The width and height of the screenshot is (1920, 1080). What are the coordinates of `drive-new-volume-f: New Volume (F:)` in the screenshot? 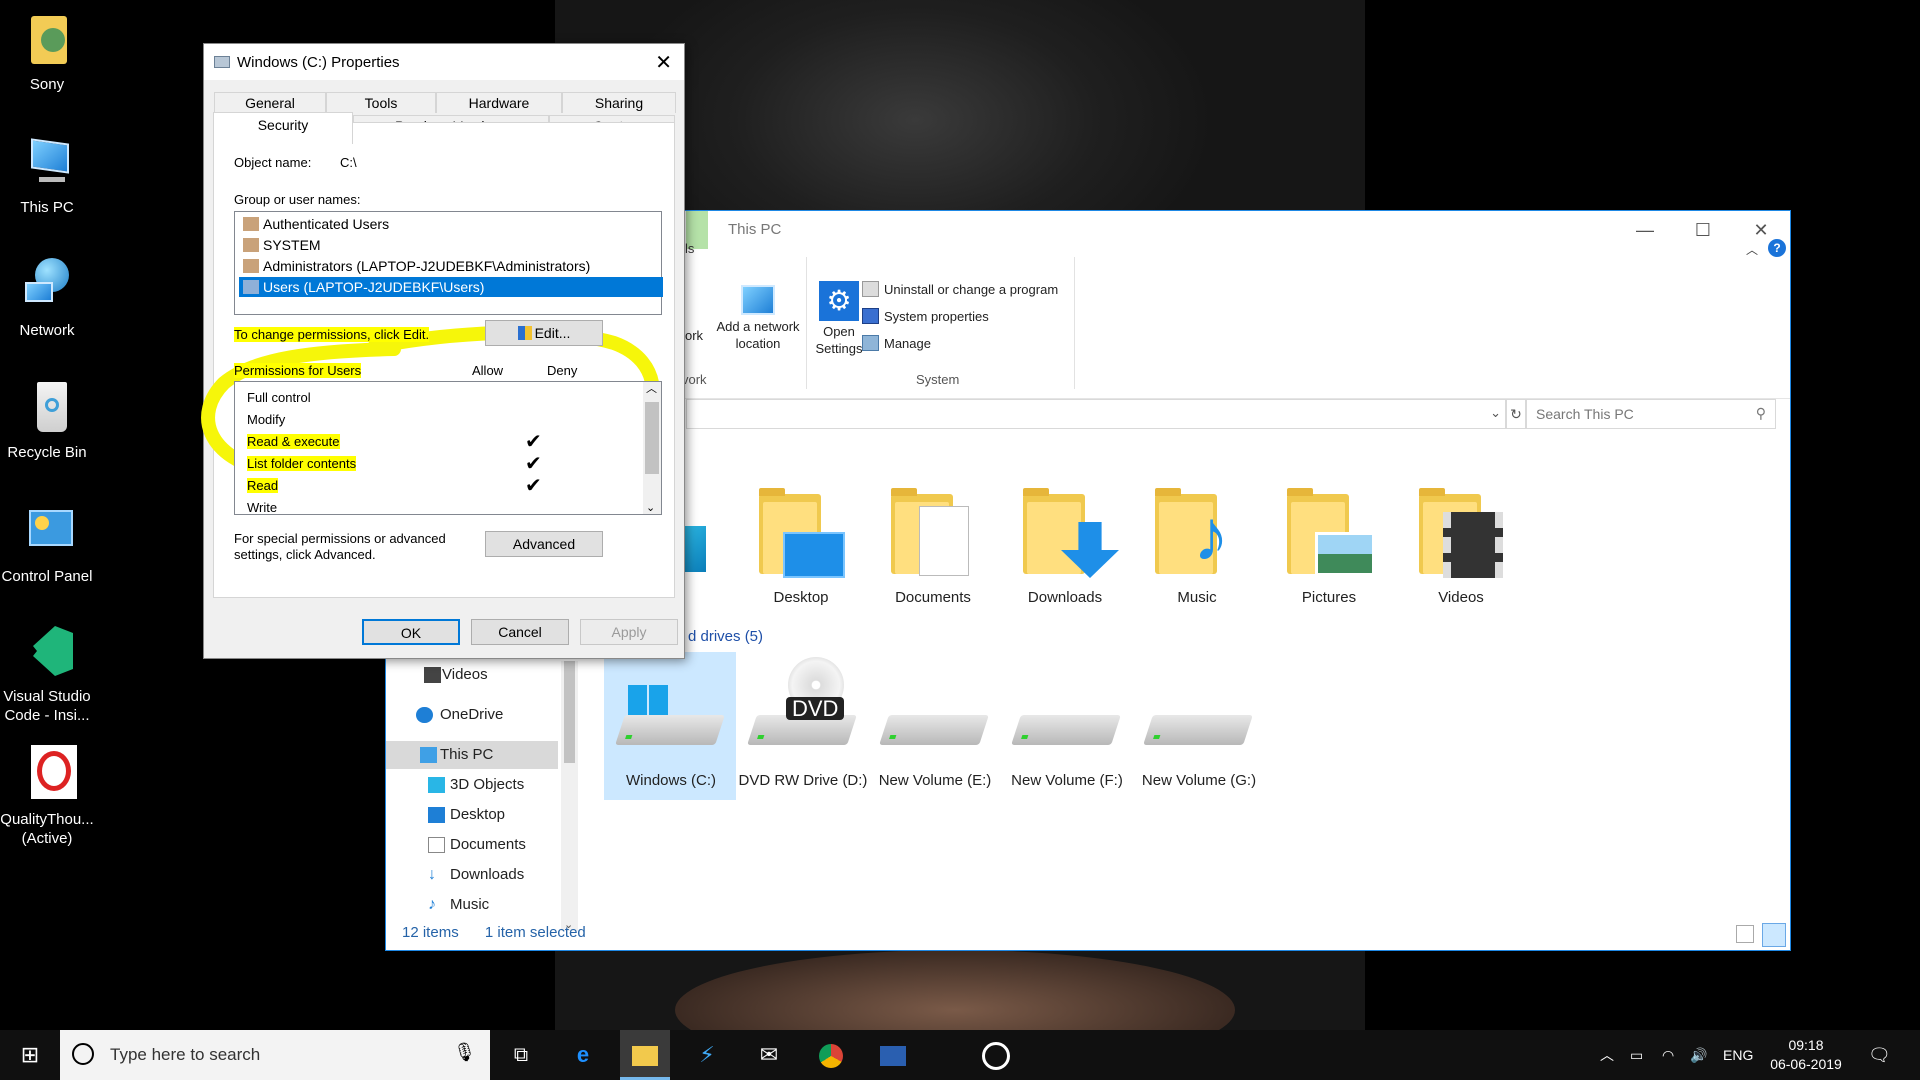 It's located at (1067, 723).